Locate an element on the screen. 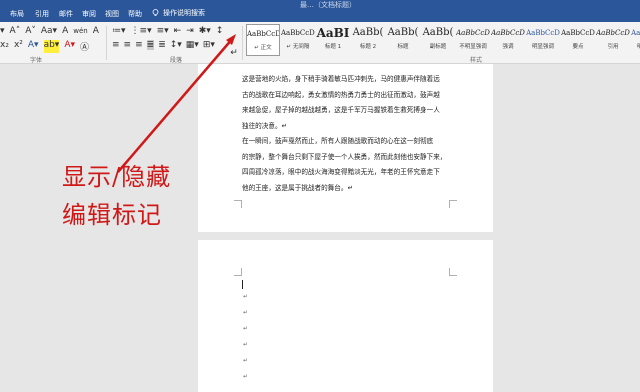 This screenshot has height=392, width=640. style-name: 要点 is located at coordinates (578, 47).